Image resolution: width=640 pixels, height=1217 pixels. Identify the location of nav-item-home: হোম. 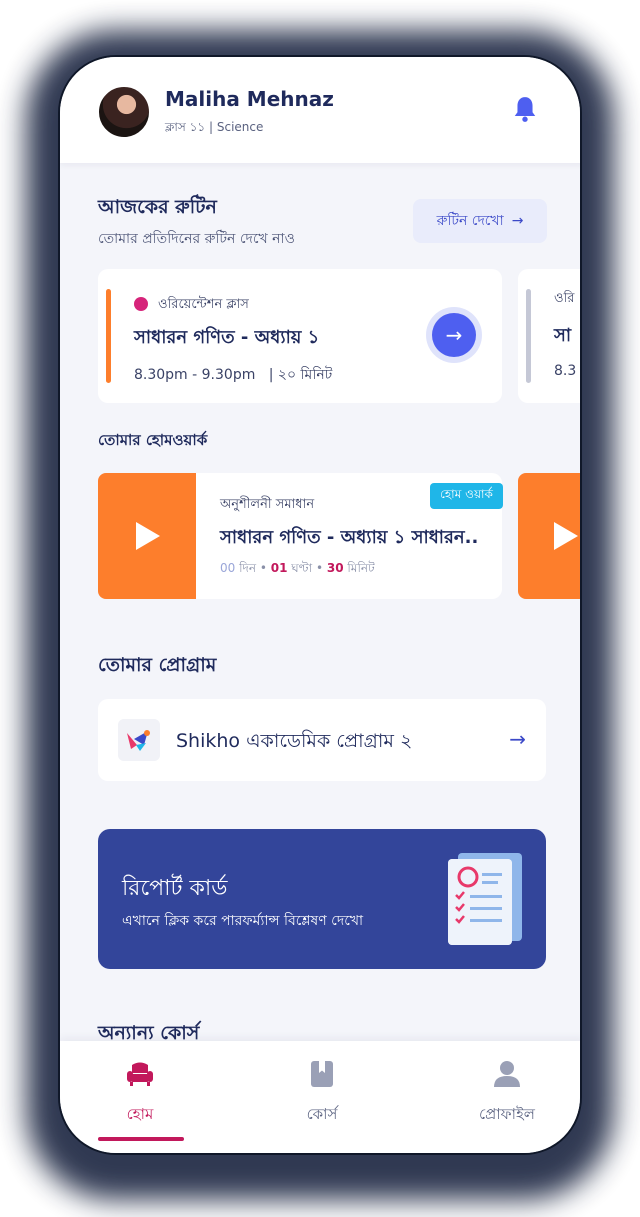
(140, 1094).